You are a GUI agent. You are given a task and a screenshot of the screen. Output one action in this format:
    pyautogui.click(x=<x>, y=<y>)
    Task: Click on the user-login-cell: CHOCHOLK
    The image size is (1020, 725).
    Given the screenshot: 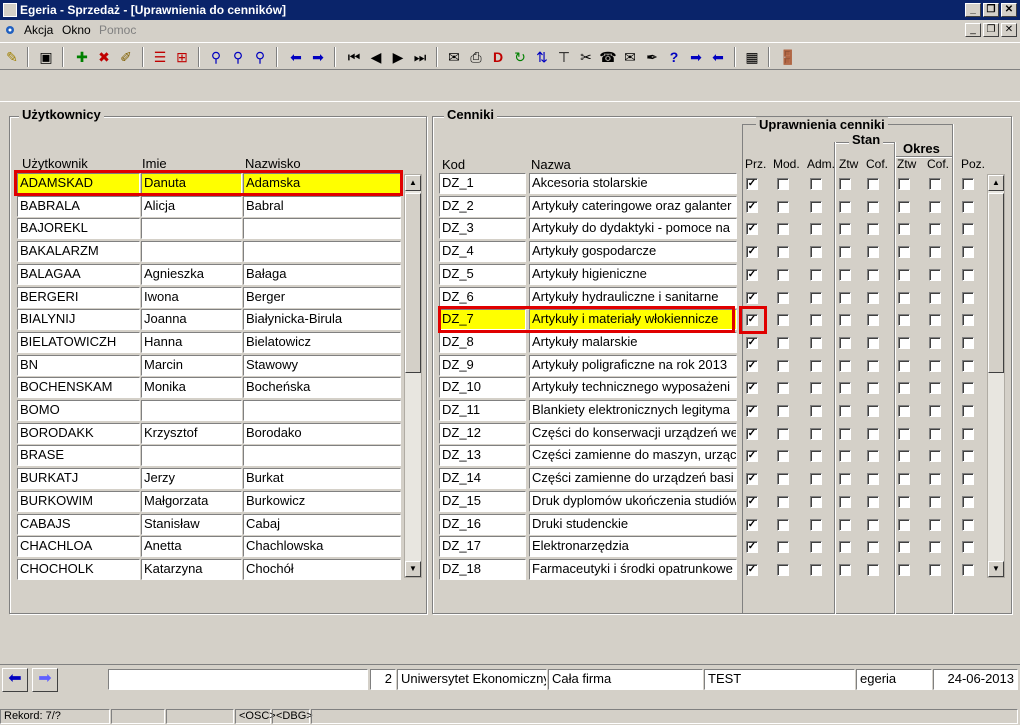 What is the action you would take?
    pyautogui.click(x=78, y=569)
    